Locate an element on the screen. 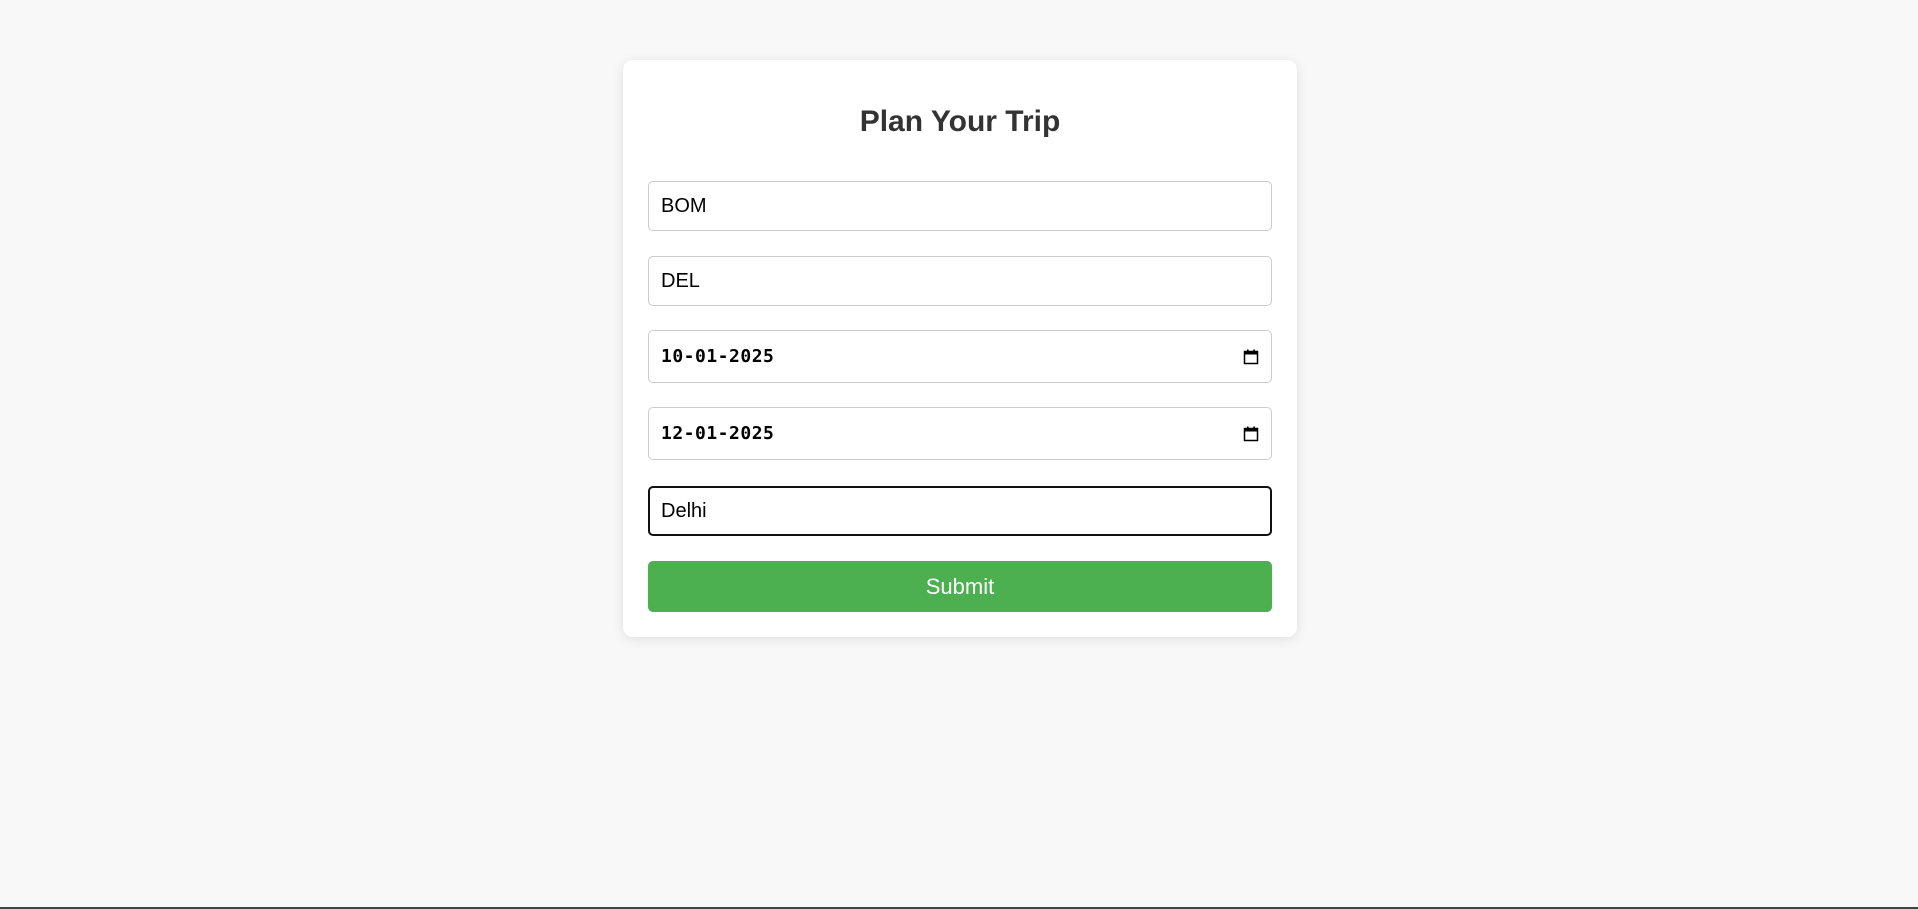  submit-button: Submit is located at coordinates (960, 586).